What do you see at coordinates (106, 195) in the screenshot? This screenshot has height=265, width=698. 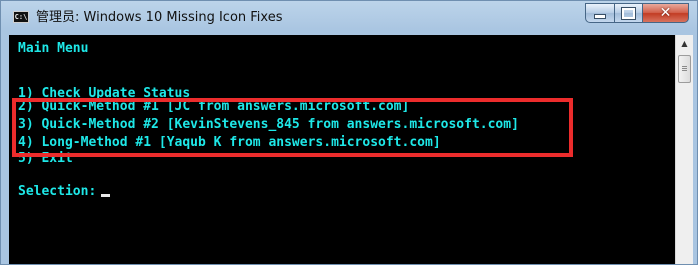 I see `text-cursor` at bounding box center [106, 195].